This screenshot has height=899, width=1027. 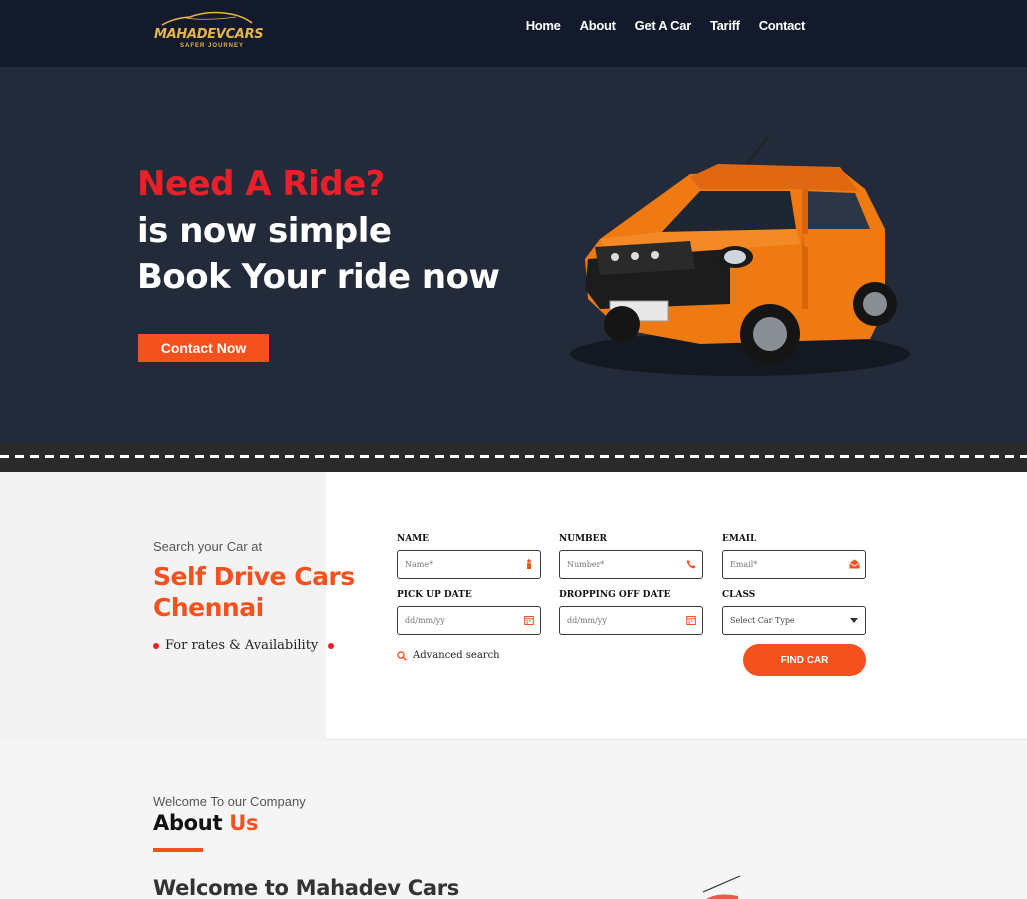 I want to click on dropoff-field-group: DROPPING OFF DATE, so click(x=631, y=612).